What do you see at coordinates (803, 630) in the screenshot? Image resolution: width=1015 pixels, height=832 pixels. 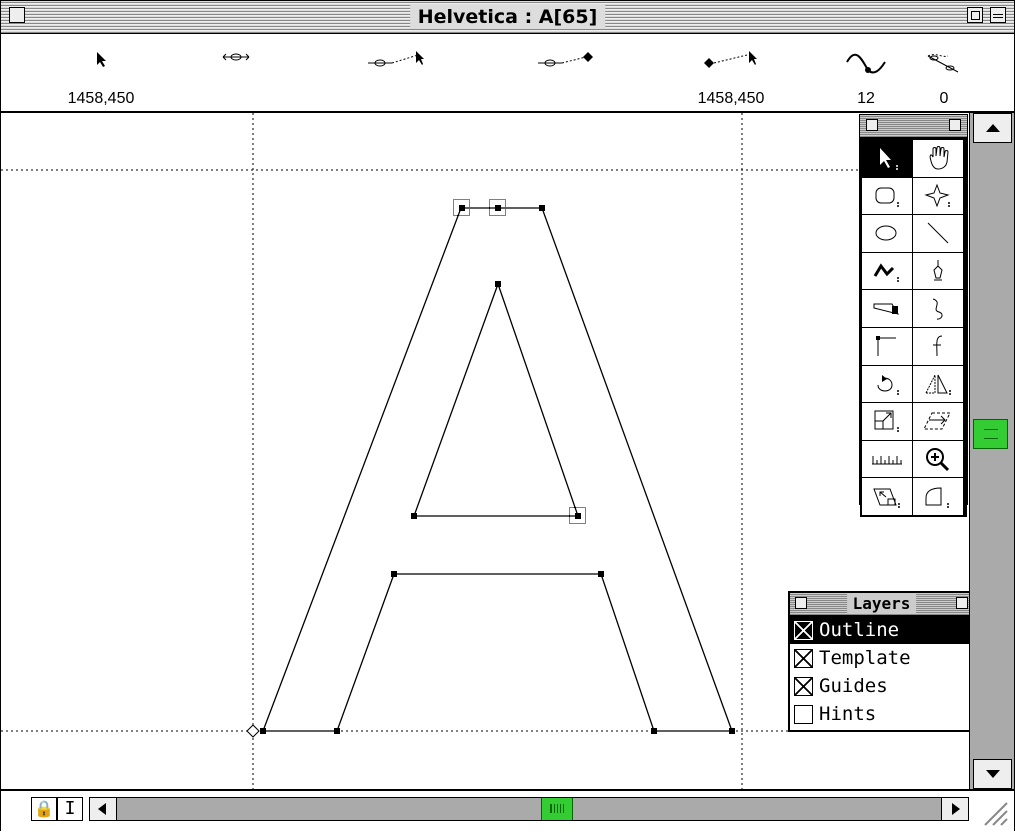 I see `layer-outline-checkbox` at bounding box center [803, 630].